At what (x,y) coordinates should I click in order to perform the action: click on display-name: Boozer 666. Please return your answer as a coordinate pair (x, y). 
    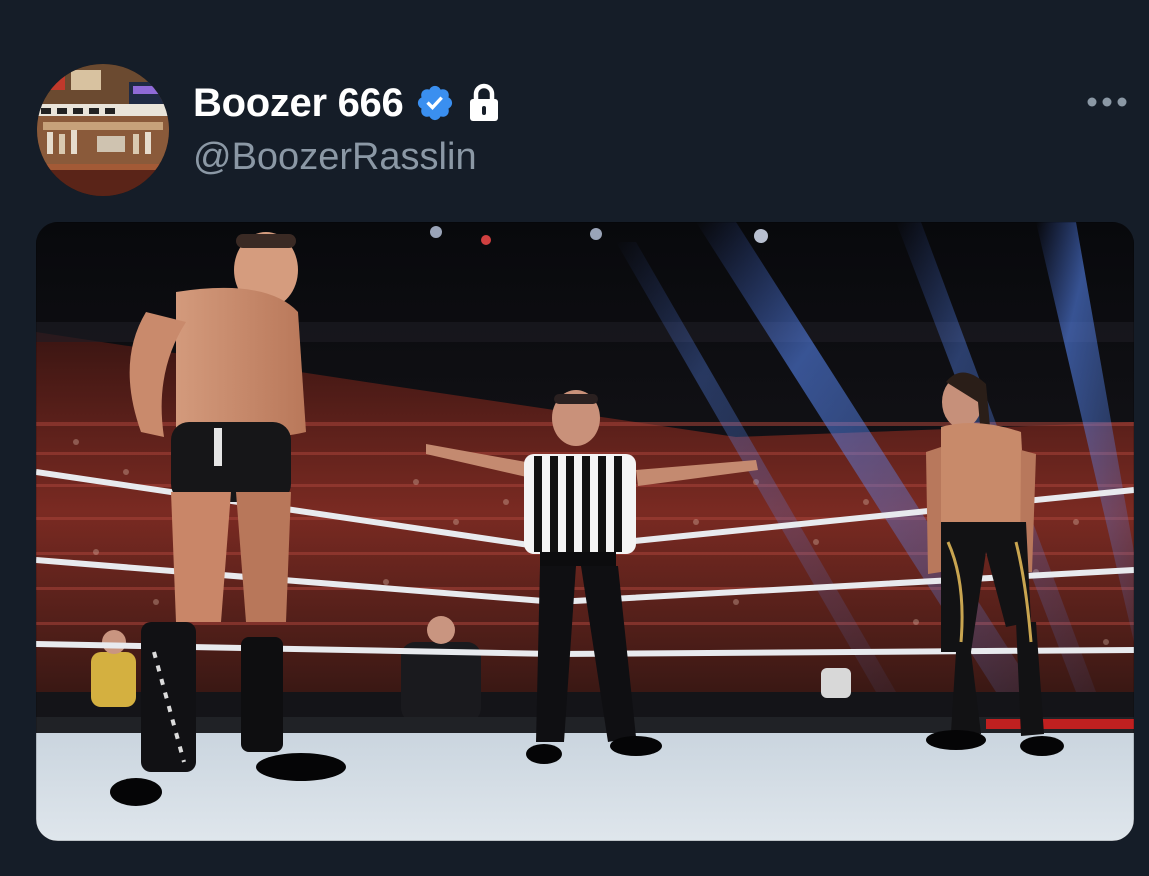
    Looking at the image, I should click on (298, 103).